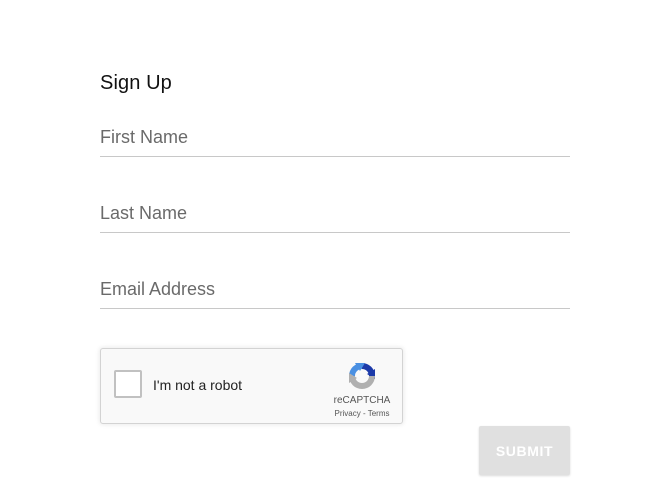 This screenshot has width=670, height=494. I want to click on email-field-wrapper, so click(335, 289).